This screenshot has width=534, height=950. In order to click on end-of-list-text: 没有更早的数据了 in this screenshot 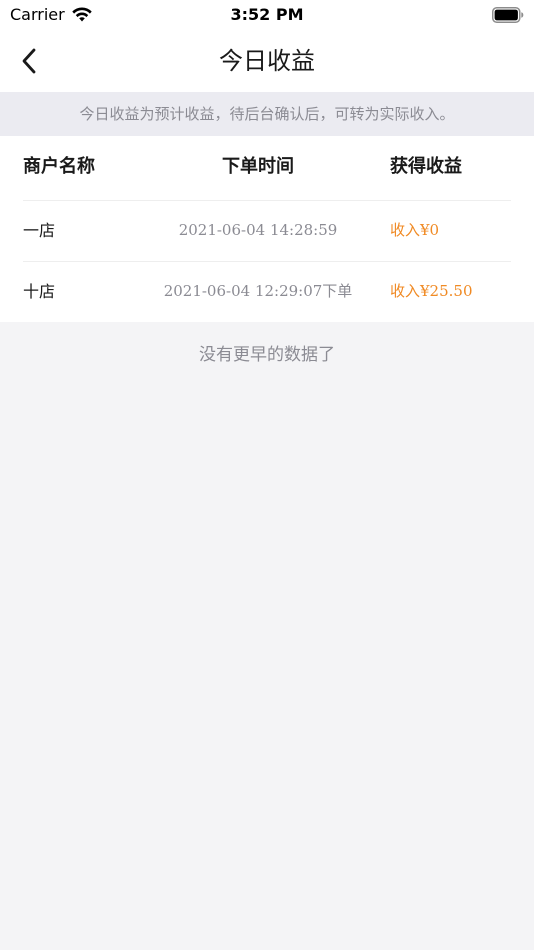, I will do `click(267, 355)`.